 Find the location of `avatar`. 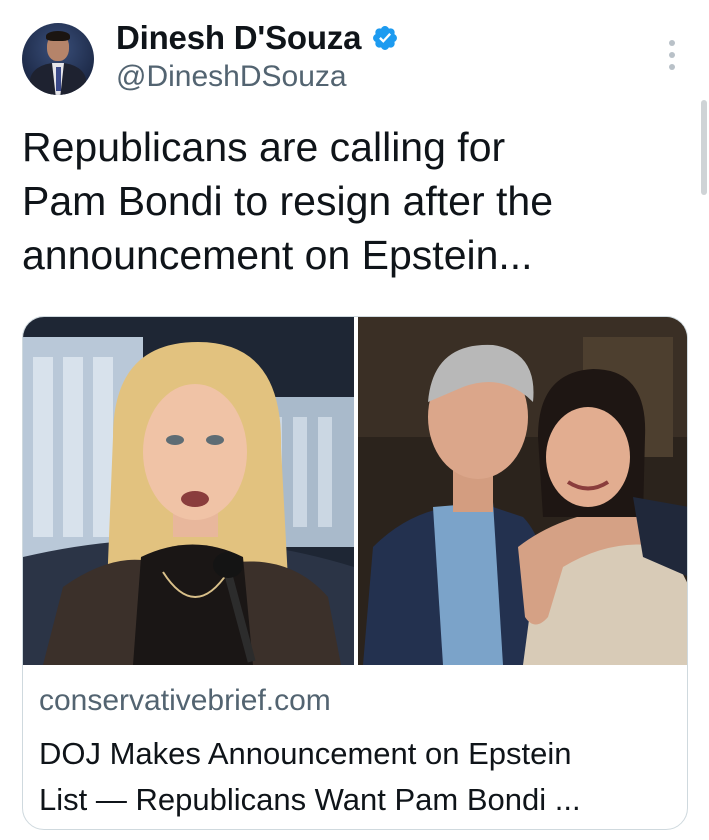

avatar is located at coordinates (58, 59).